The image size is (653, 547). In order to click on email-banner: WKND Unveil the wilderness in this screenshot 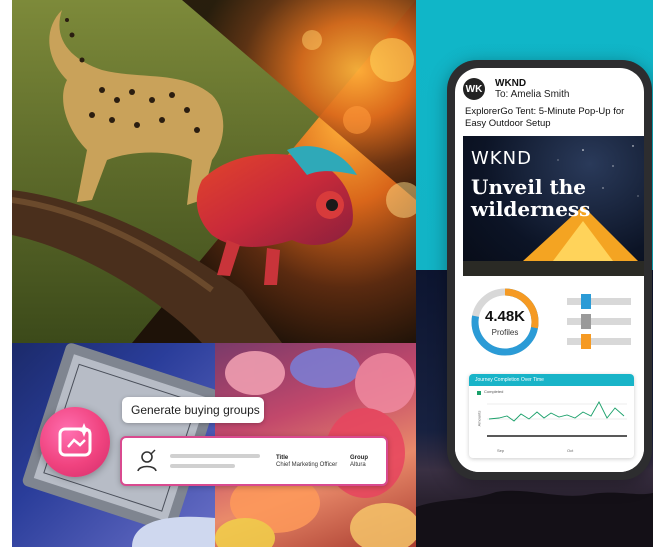, I will do `click(553, 206)`.